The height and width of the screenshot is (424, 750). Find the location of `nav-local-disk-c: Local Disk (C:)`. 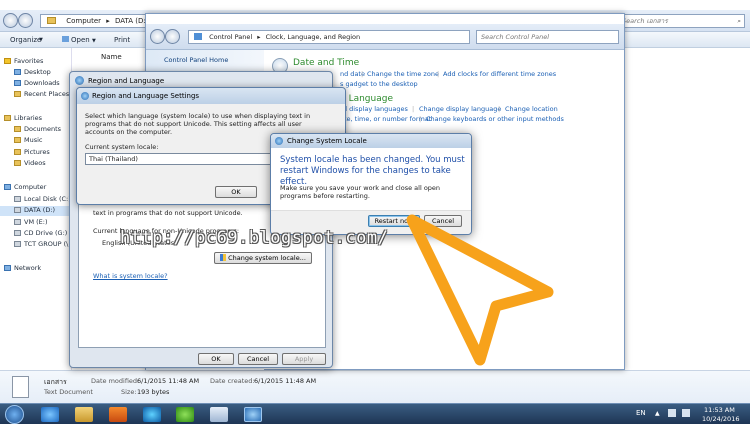

nav-local-disk-c: Local Disk (C:) is located at coordinates (42, 199).